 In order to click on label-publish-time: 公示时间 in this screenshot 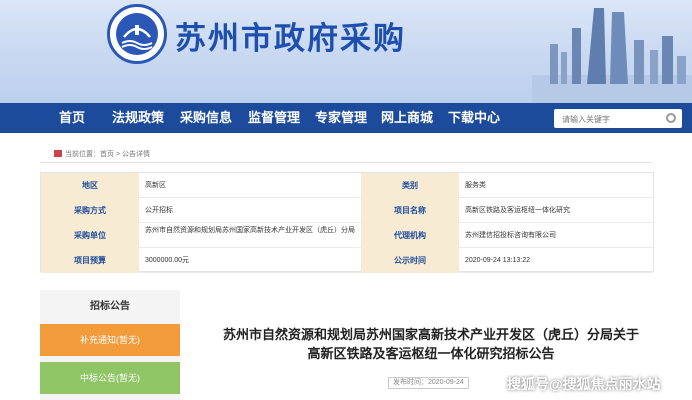, I will do `click(410, 260)`.